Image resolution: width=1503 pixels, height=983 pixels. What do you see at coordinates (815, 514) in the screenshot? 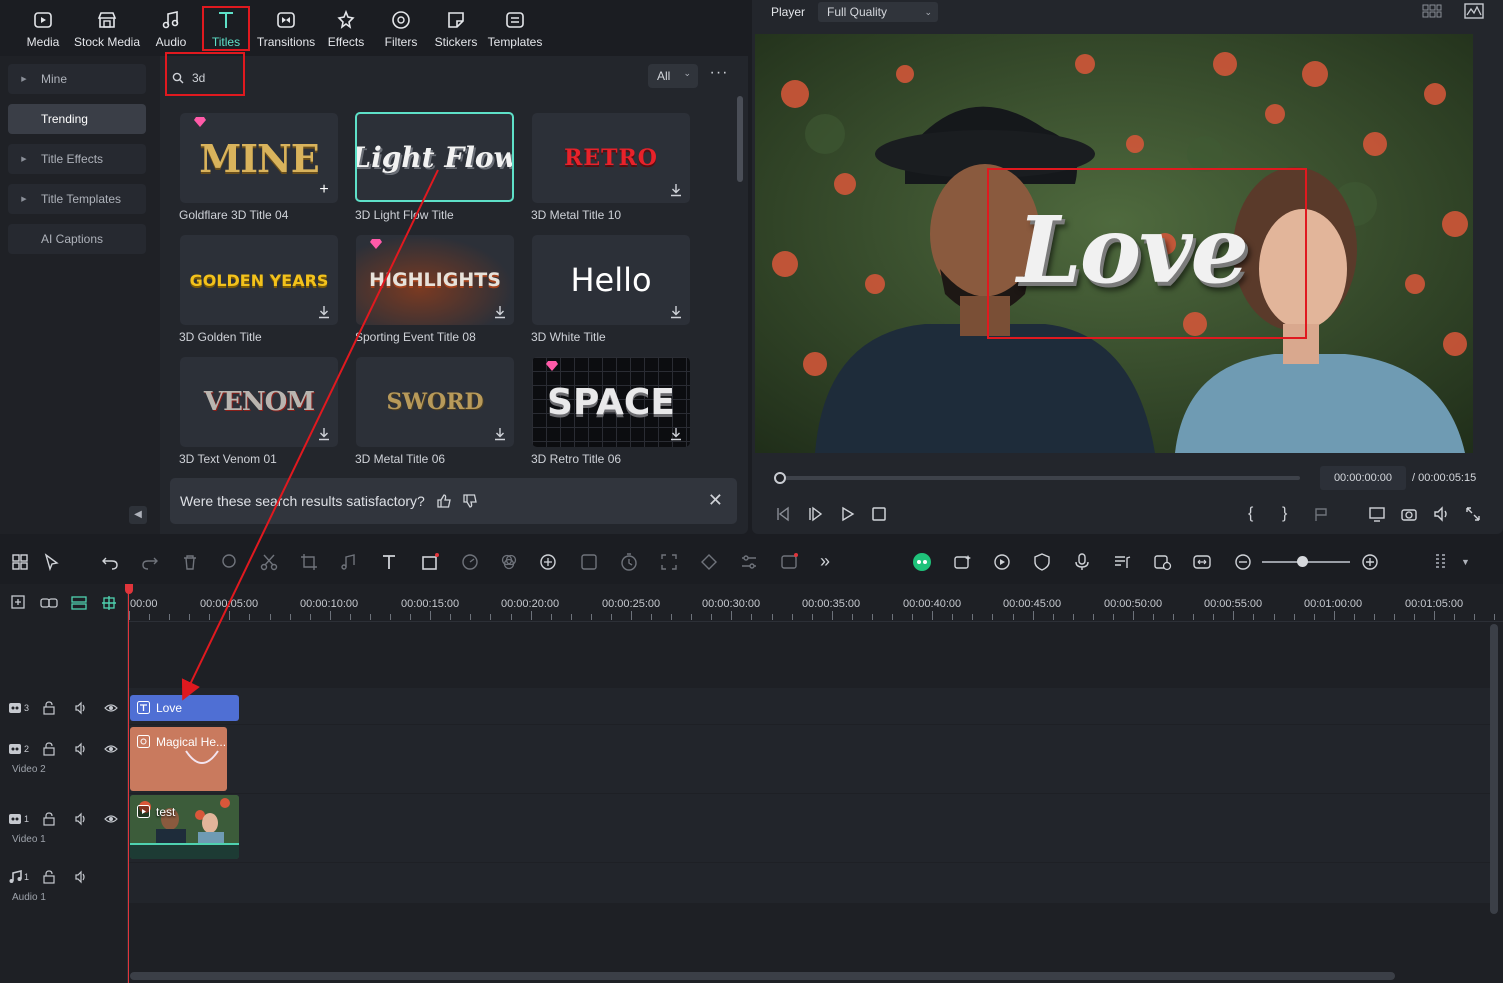
I see `next-frame-icon` at bounding box center [815, 514].